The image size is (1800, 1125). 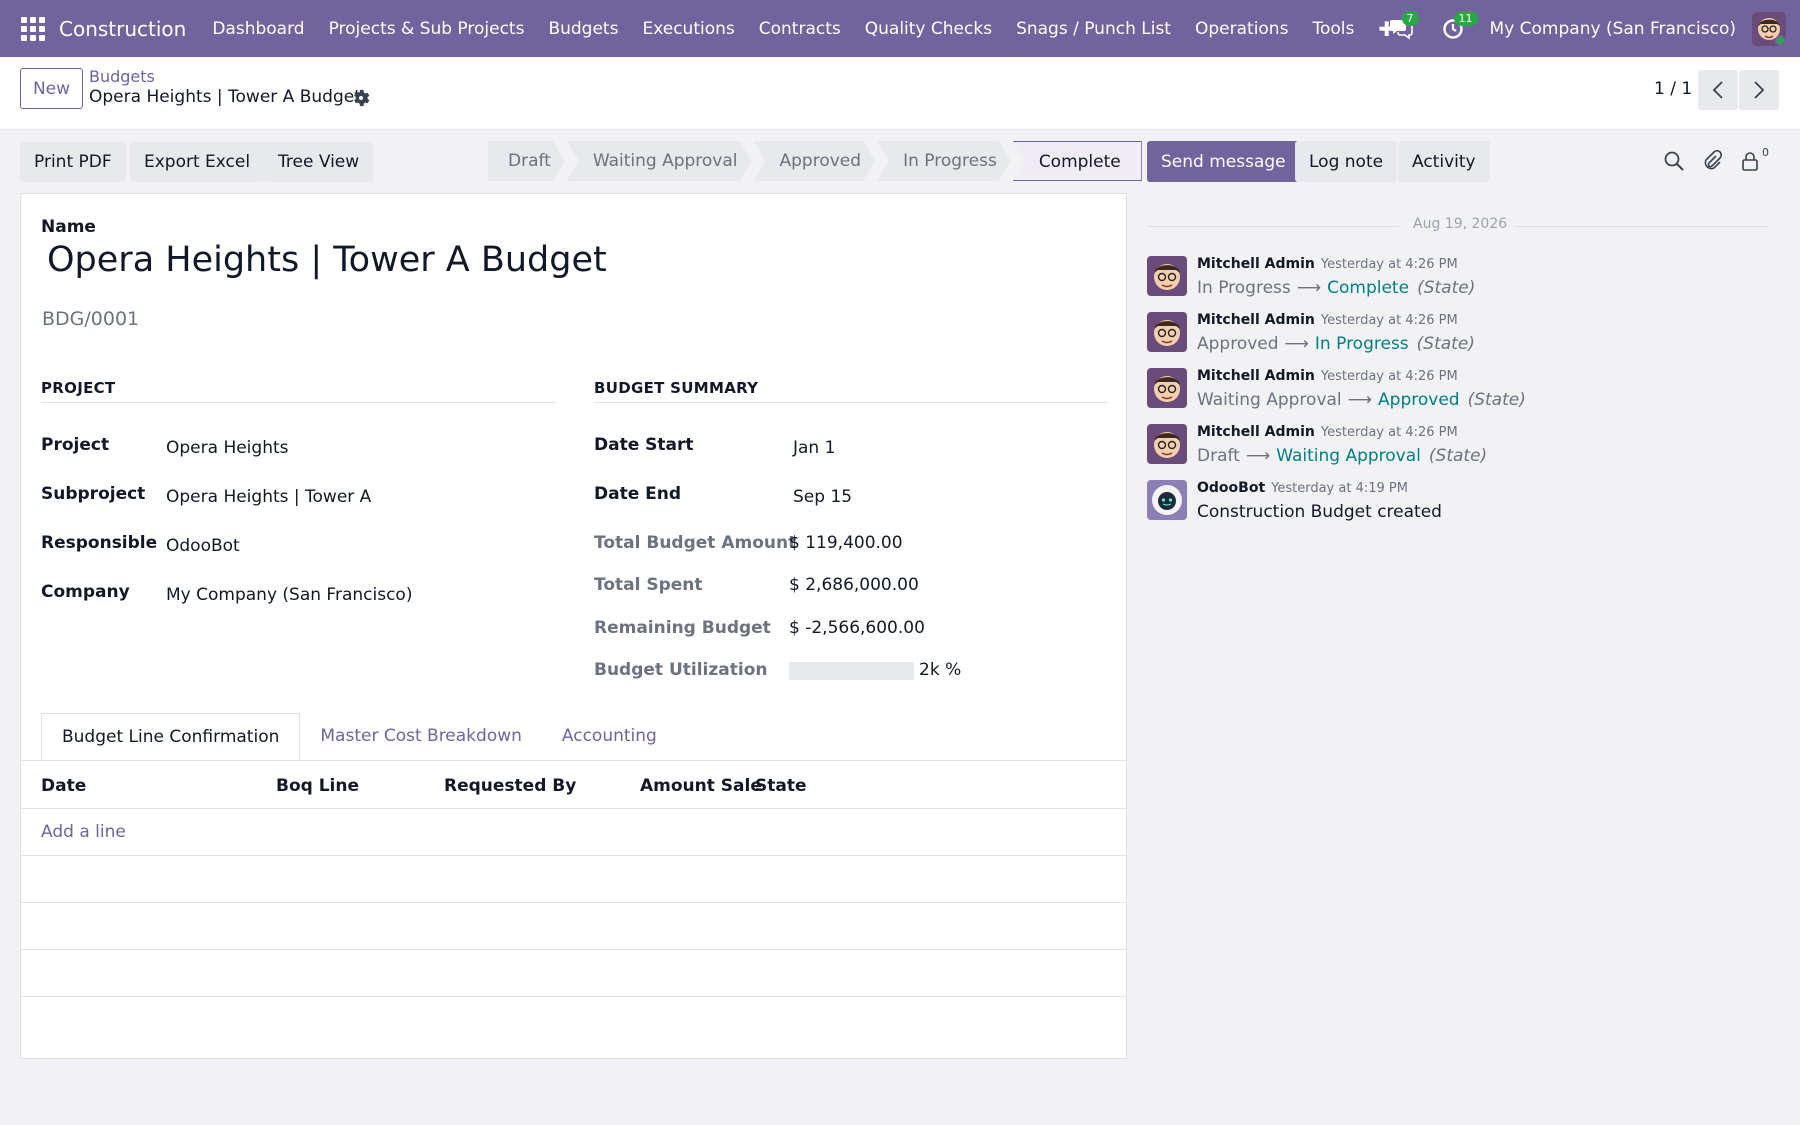 What do you see at coordinates (289, 595) in the screenshot?
I see `company-field: My Company (San Francisco)` at bounding box center [289, 595].